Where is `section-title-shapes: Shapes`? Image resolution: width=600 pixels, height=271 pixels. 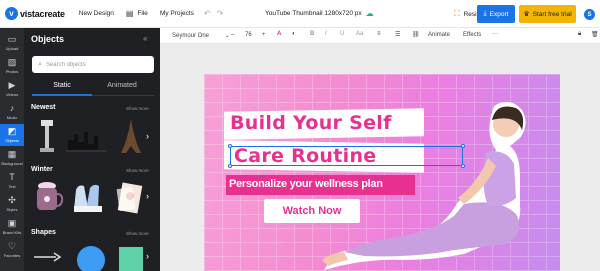
section-title-shapes: Shapes is located at coordinates (43, 232).